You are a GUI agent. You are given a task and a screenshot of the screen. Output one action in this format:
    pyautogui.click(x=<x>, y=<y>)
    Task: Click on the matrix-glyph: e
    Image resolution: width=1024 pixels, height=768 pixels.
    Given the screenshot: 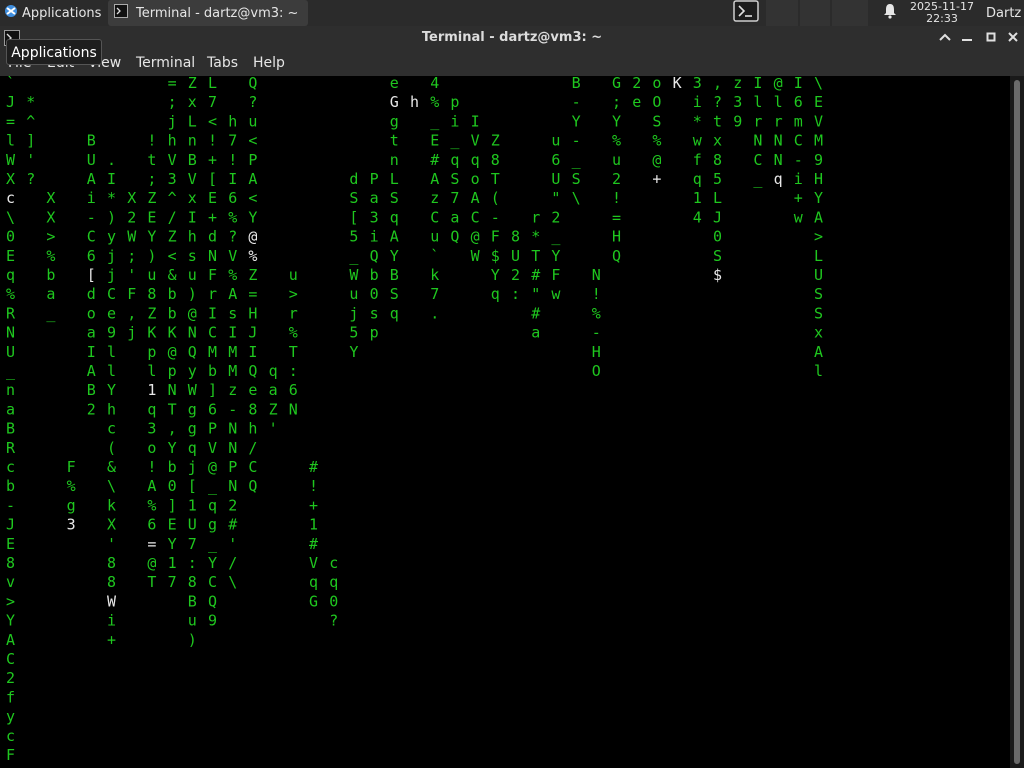 What is the action you would take?
    pyautogui.click(x=394, y=84)
    